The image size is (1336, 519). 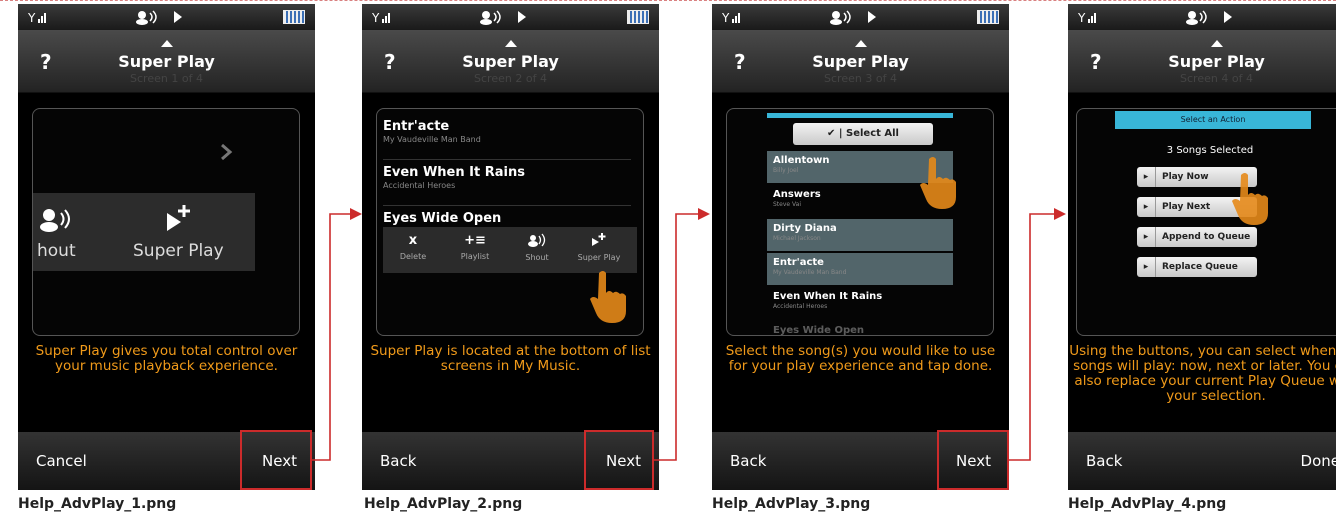 What do you see at coordinates (1147, 504) in the screenshot?
I see `filename-label: Help_AdvPlay_4.png` at bounding box center [1147, 504].